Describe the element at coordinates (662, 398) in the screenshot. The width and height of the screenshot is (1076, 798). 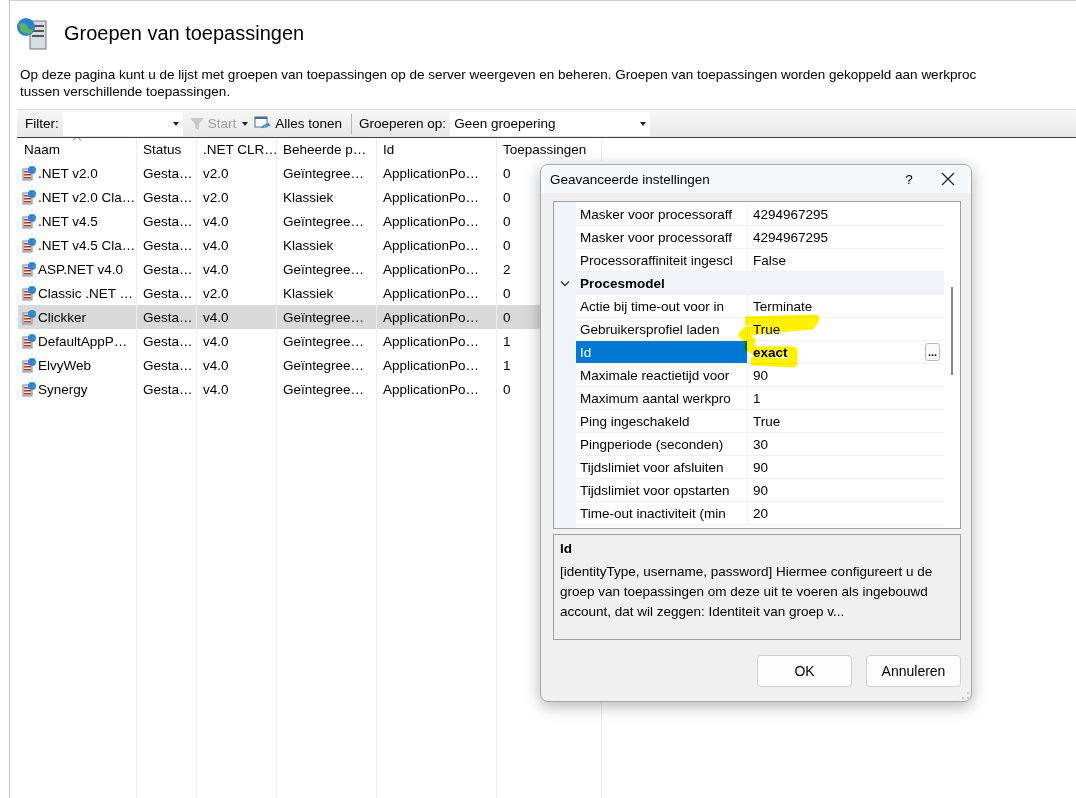
I see `property-name: Maximum aantal werkpro` at that location.